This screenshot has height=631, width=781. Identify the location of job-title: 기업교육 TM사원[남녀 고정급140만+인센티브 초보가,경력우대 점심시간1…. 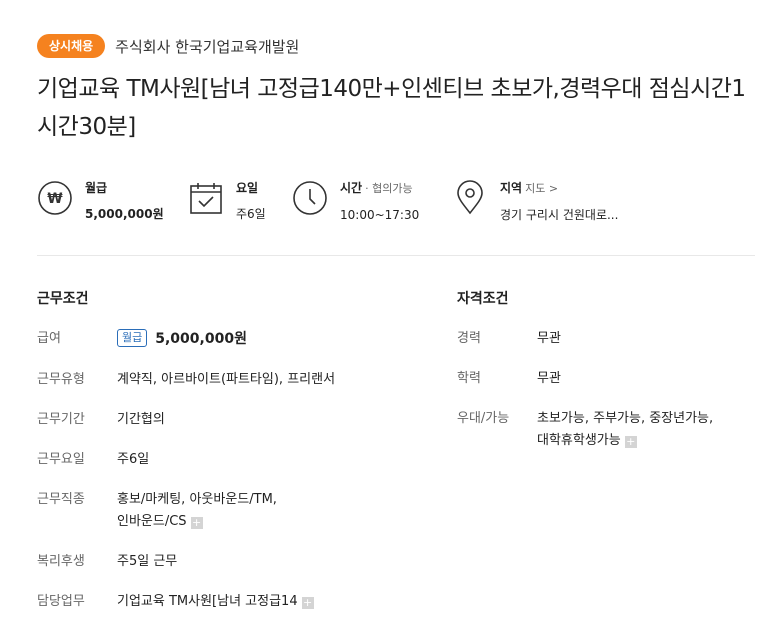
(391, 108).